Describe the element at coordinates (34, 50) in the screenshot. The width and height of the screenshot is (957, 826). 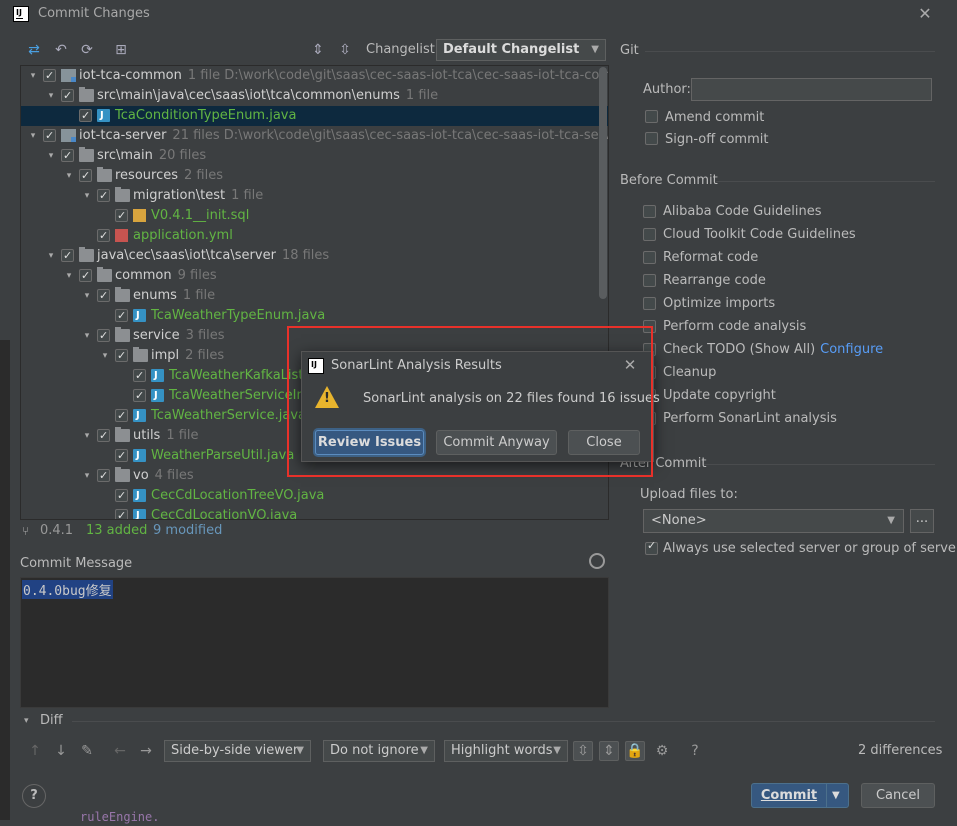
I see `show-diff-icon: ⇄` at that location.